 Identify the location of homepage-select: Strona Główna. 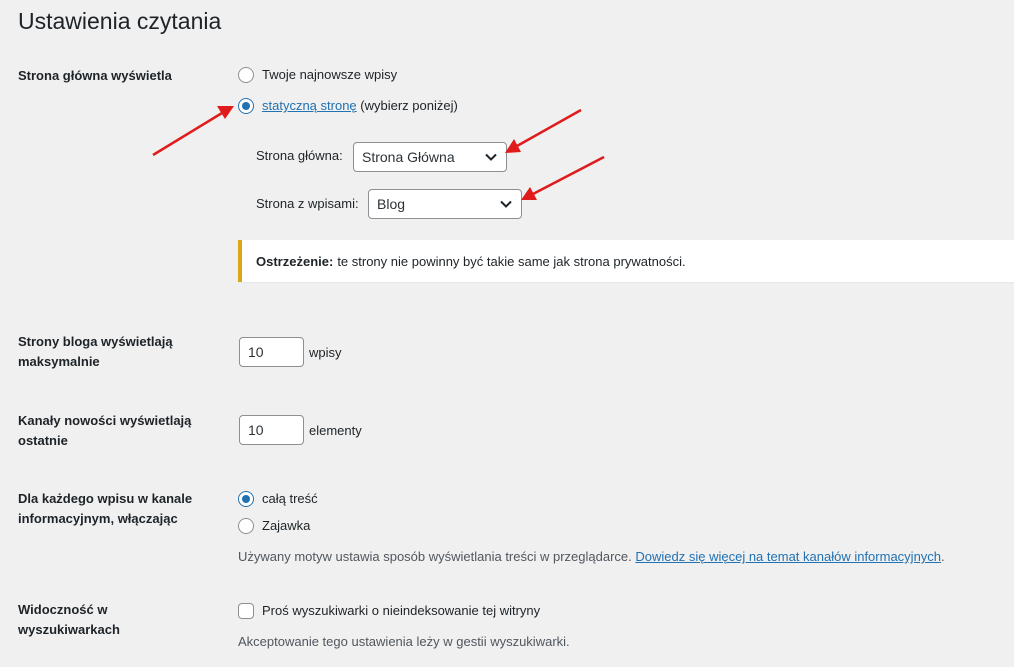
(430, 157).